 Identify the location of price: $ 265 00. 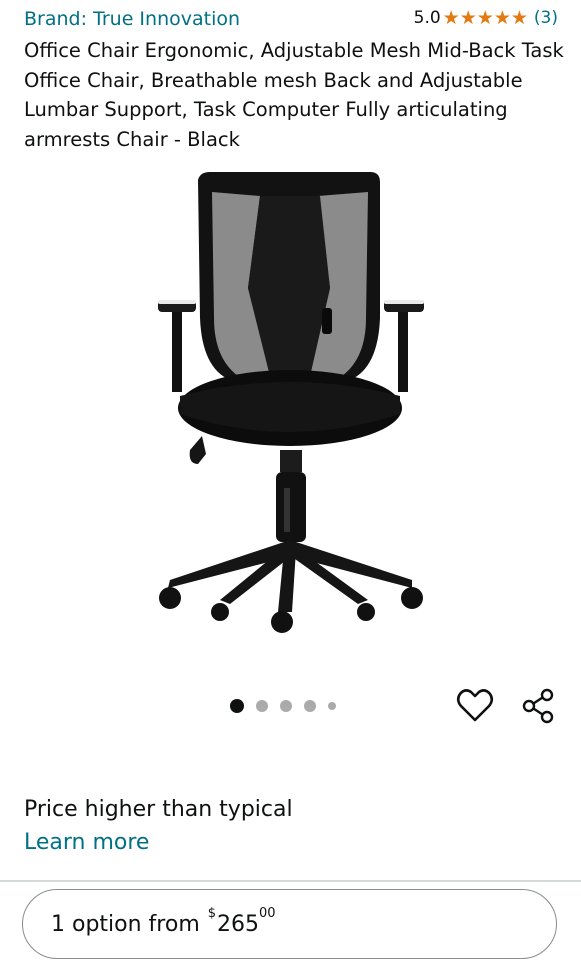
(242, 921).